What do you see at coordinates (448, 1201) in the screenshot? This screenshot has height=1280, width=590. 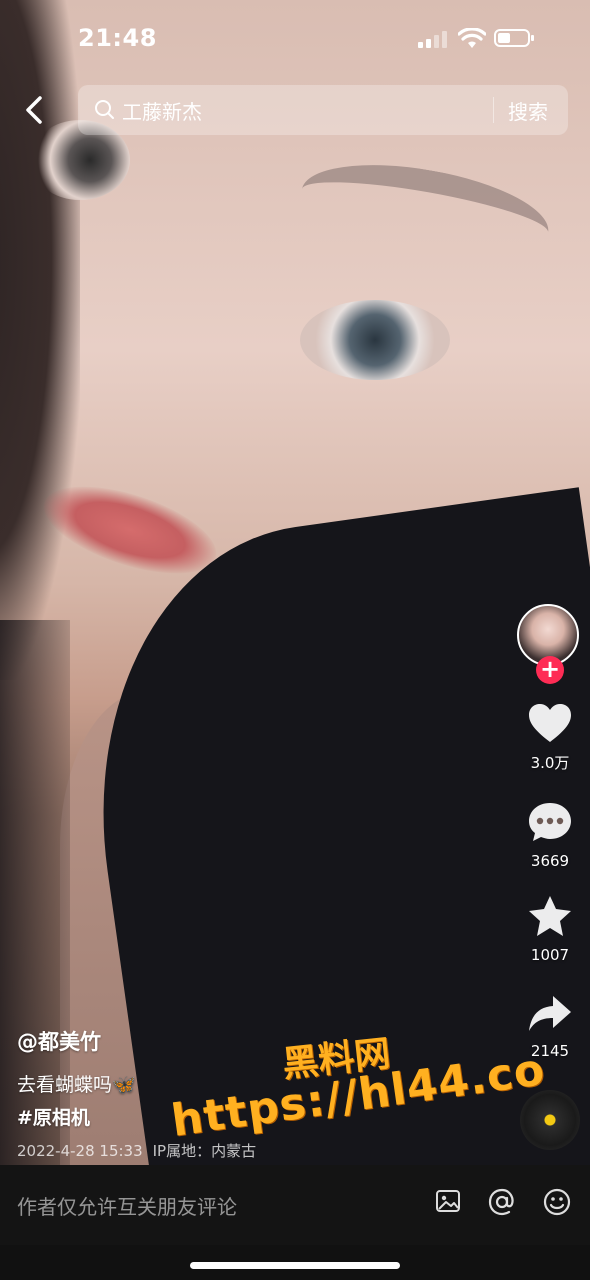 I see `image-icon` at bounding box center [448, 1201].